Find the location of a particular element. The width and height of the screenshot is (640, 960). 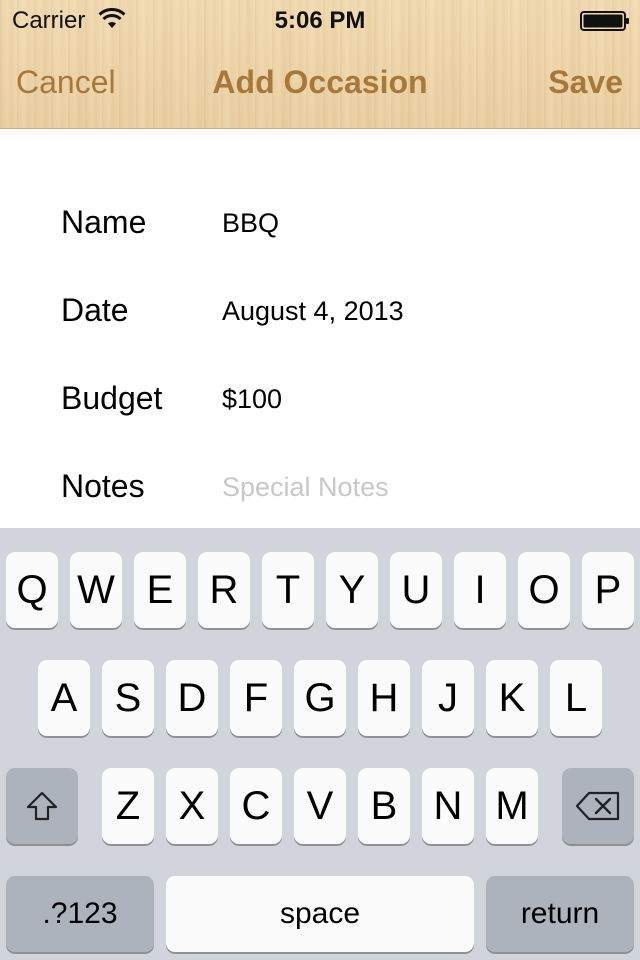

date-field is located at coordinates (412, 311).